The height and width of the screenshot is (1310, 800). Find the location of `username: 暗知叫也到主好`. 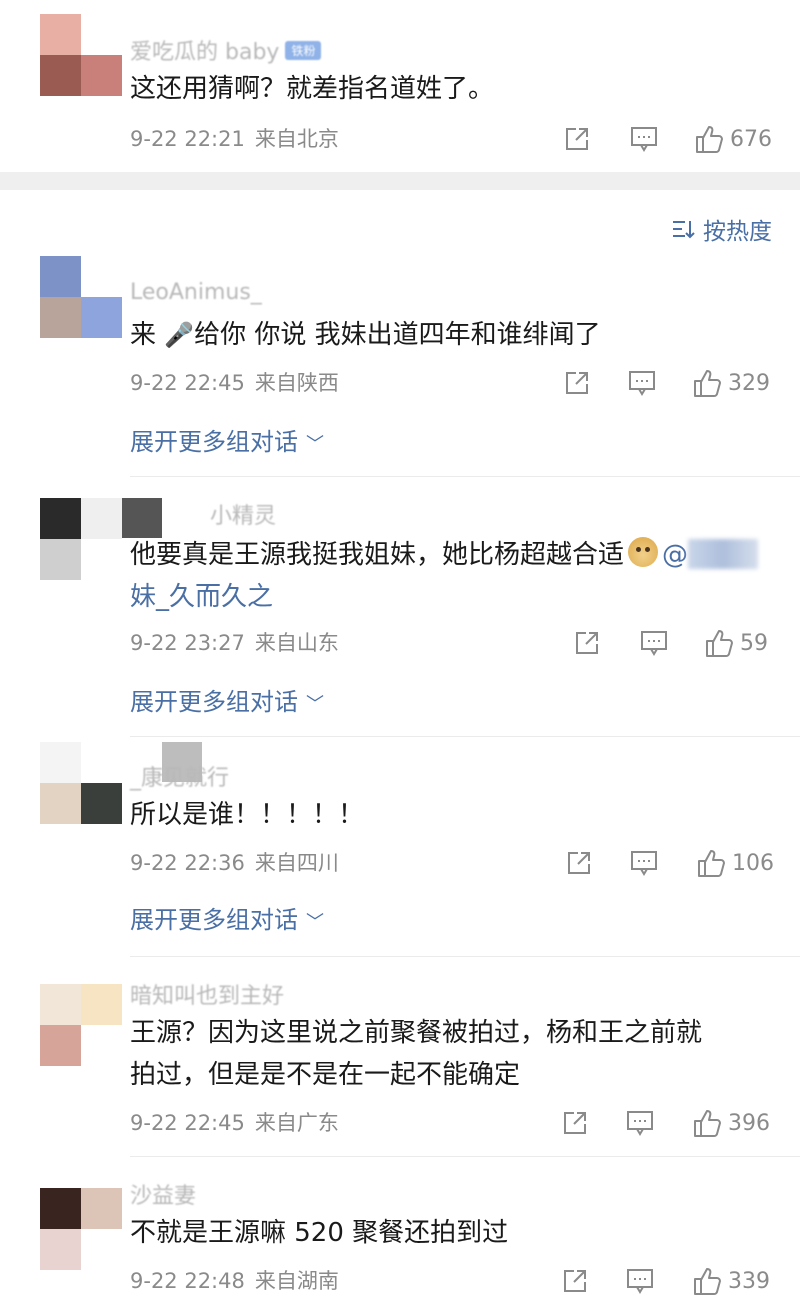

username: 暗知叫也到主好 is located at coordinates (207, 994).